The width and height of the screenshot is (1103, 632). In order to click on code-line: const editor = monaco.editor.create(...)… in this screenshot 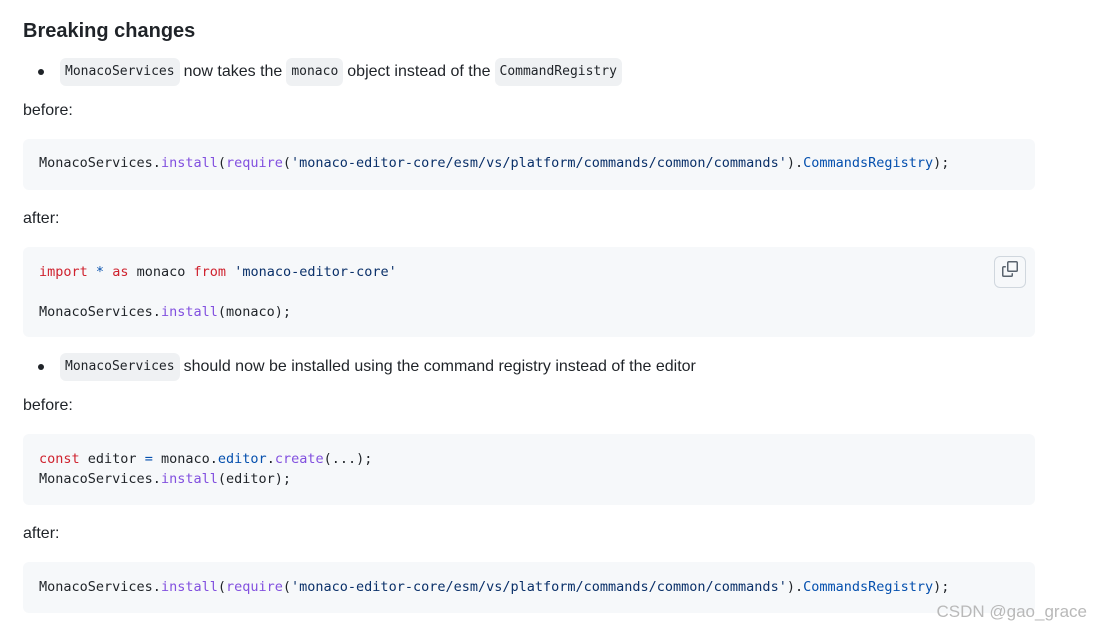, I will do `click(206, 459)`.